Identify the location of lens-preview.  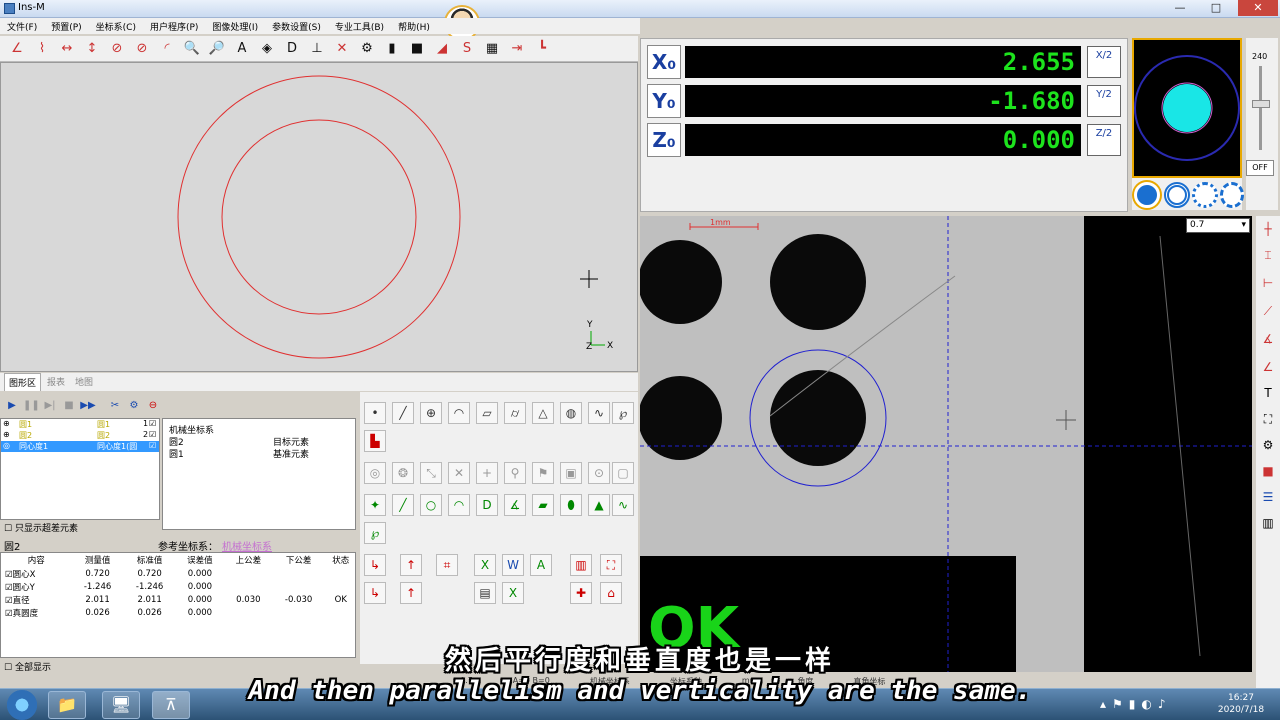
(1187, 108).